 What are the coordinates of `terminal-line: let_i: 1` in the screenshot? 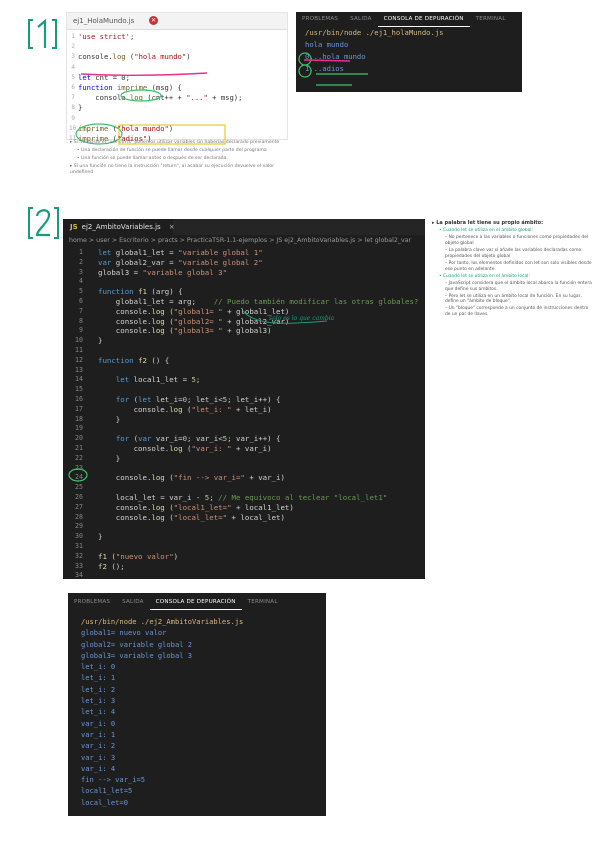 It's located at (98, 678).